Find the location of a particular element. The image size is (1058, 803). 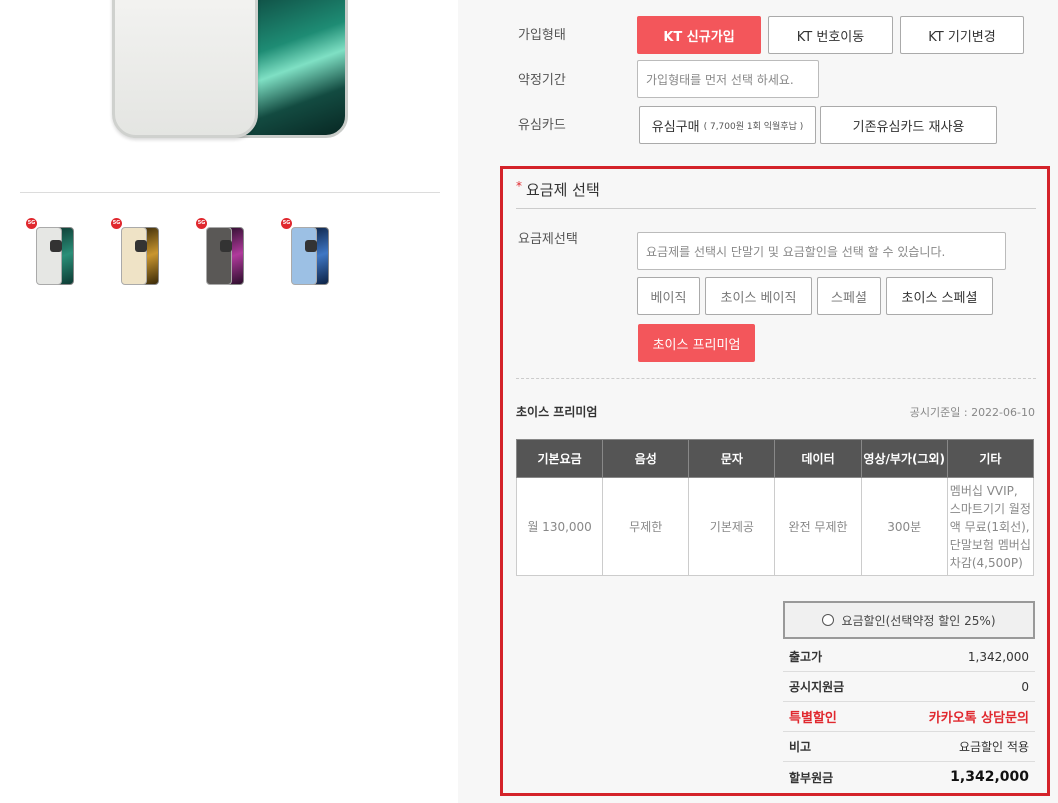

join-new-button: KT 신규가입 is located at coordinates (699, 35).